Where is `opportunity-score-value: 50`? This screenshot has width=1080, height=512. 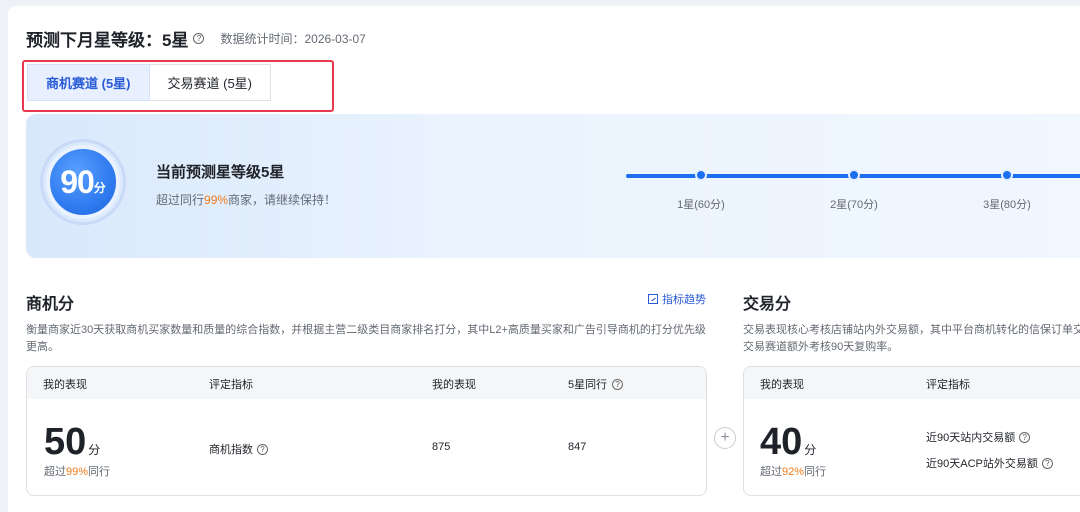
opportunity-score-value: 50 is located at coordinates (65, 442).